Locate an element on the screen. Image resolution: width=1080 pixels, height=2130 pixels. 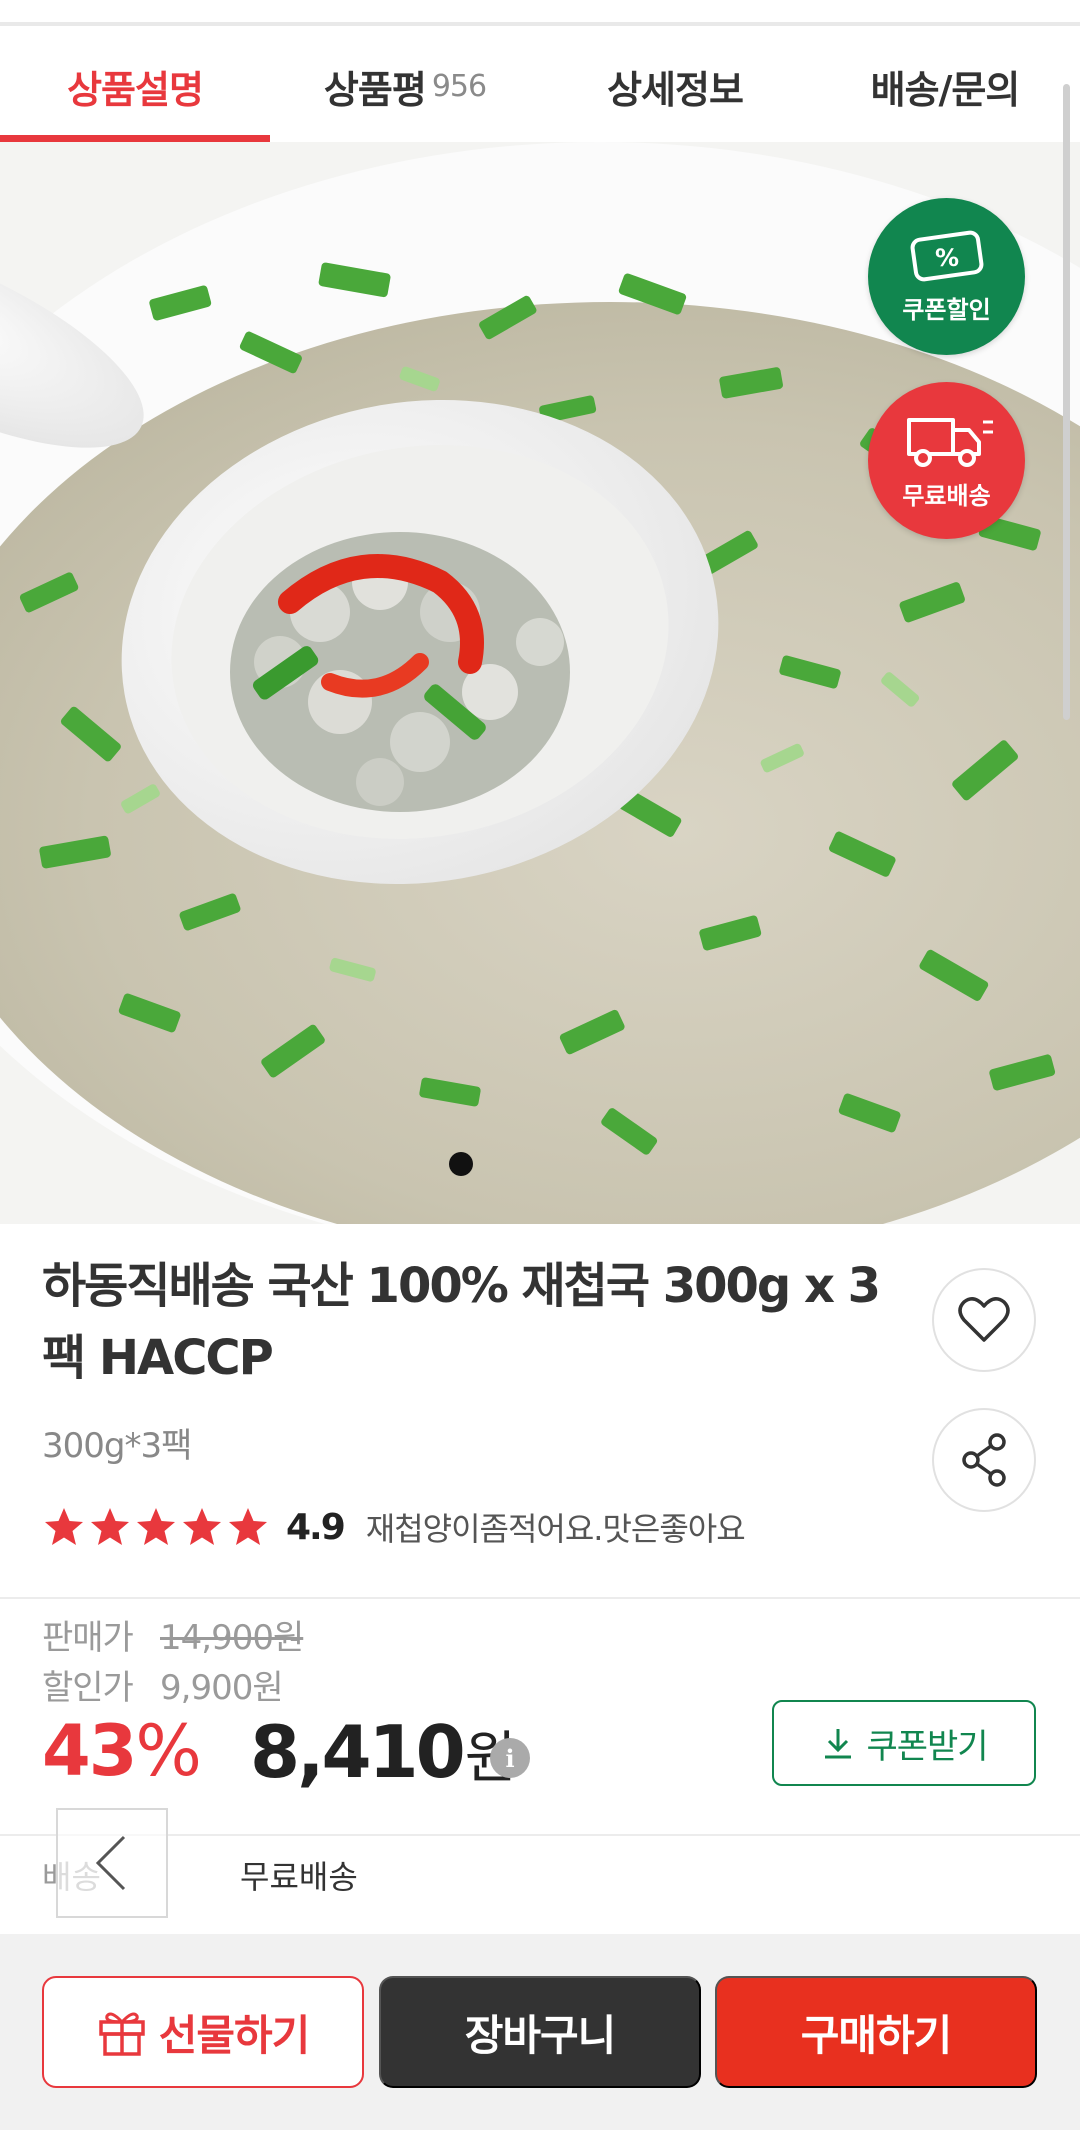
percent-sign: % is located at coordinates (168, 1751).